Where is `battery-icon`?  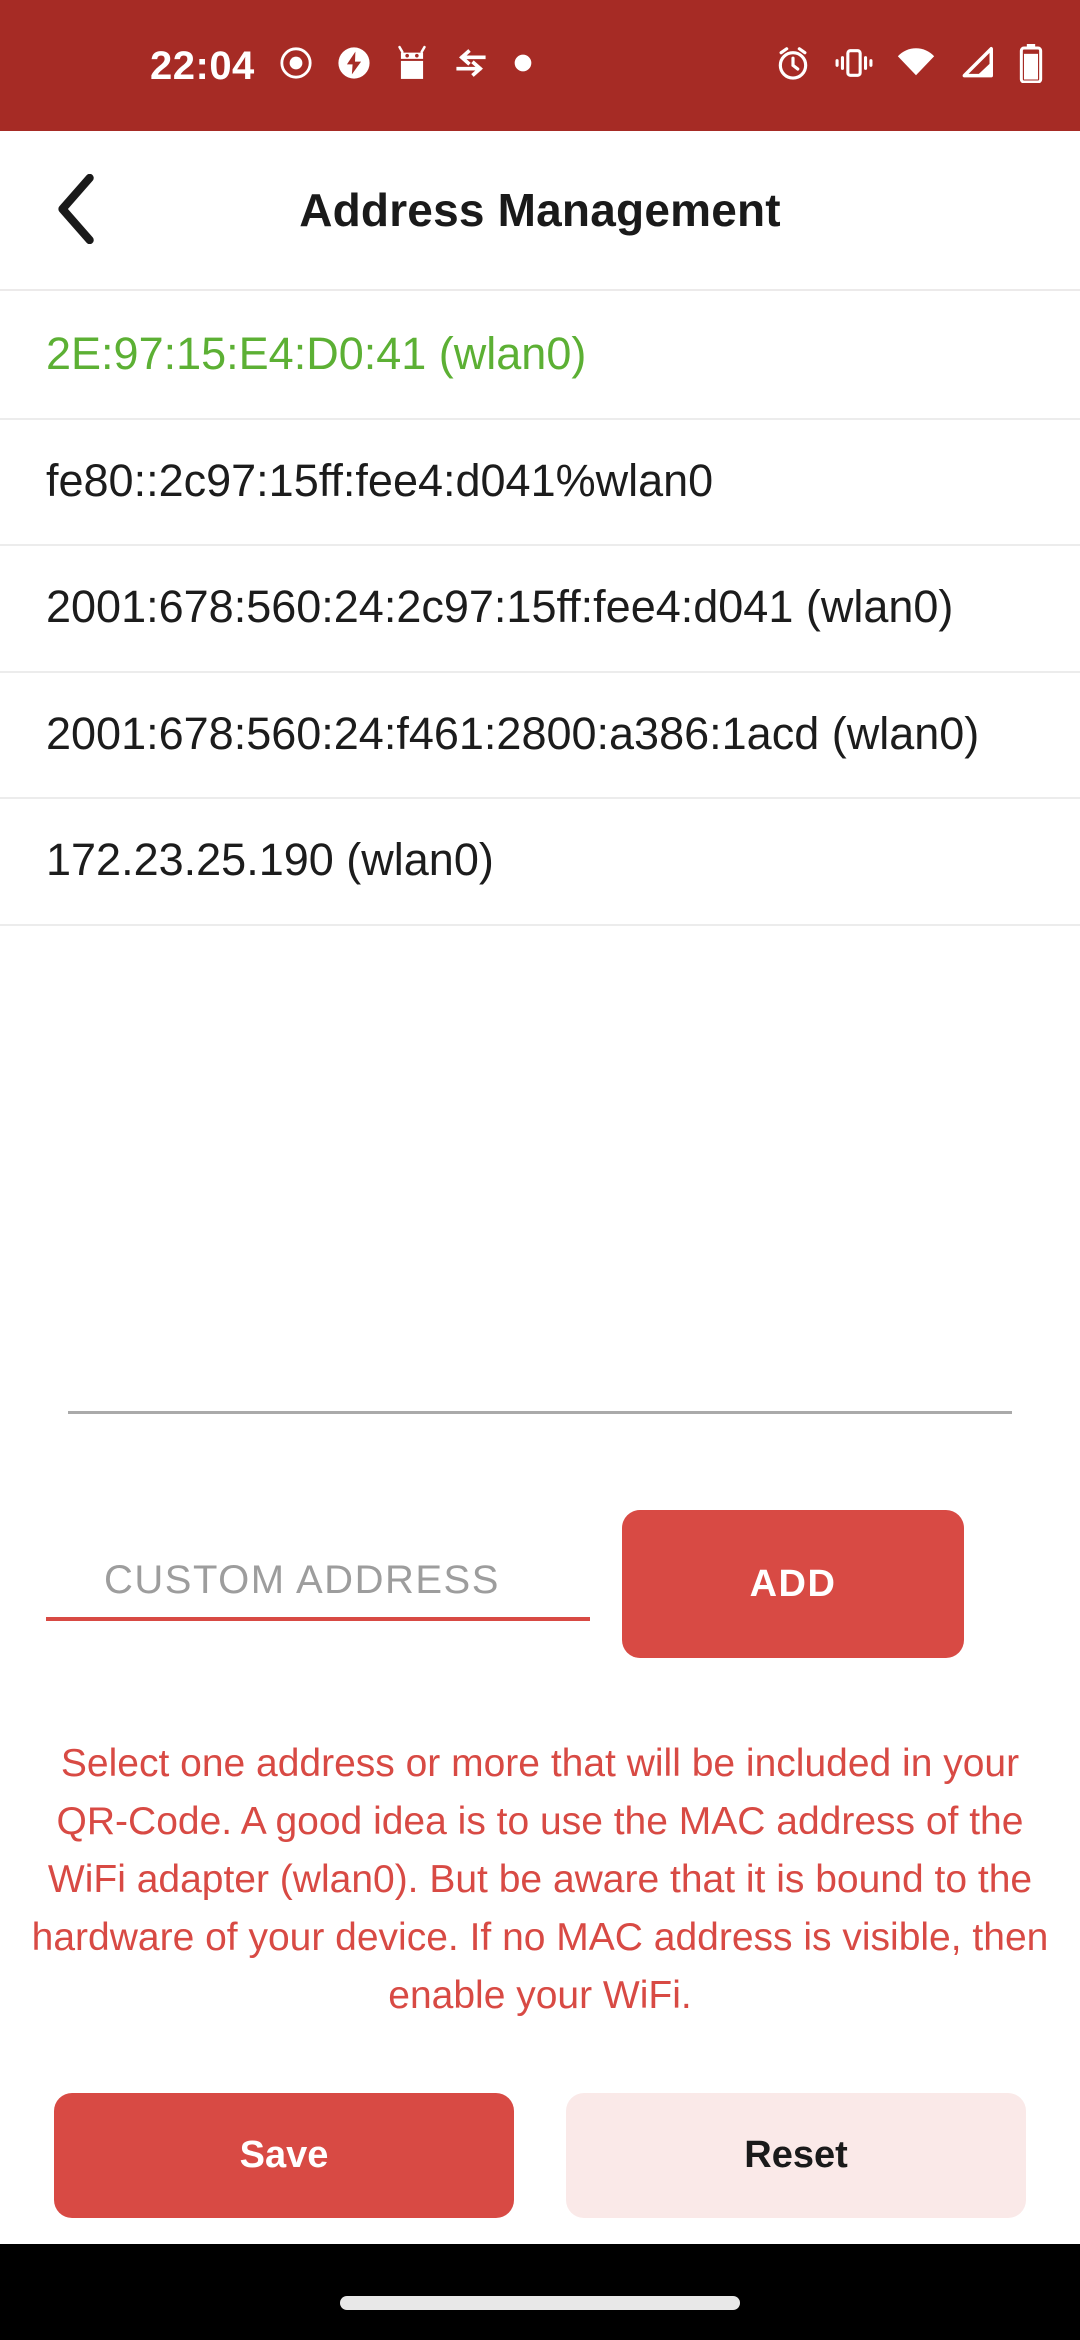
battery-icon is located at coordinates (1031, 65).